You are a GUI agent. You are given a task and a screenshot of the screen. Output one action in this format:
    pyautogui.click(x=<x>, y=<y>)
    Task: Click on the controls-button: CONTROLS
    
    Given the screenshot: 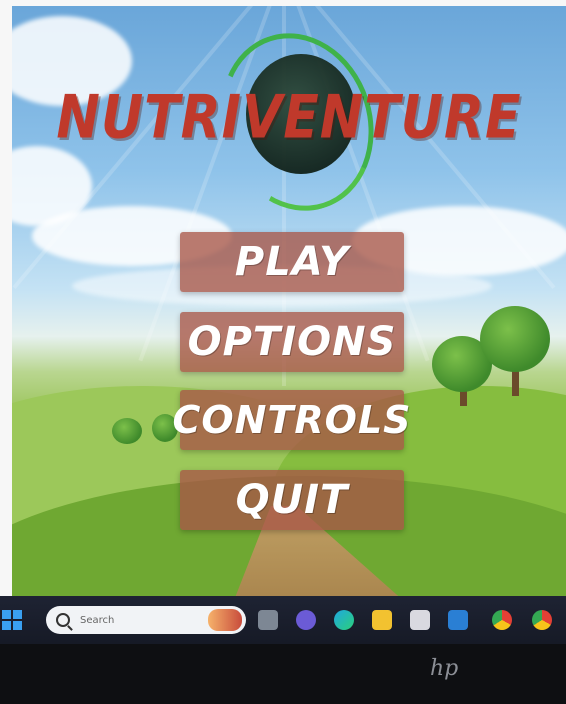 What is the action you would take?
    pyautogui.click(x=291, y=420)
    